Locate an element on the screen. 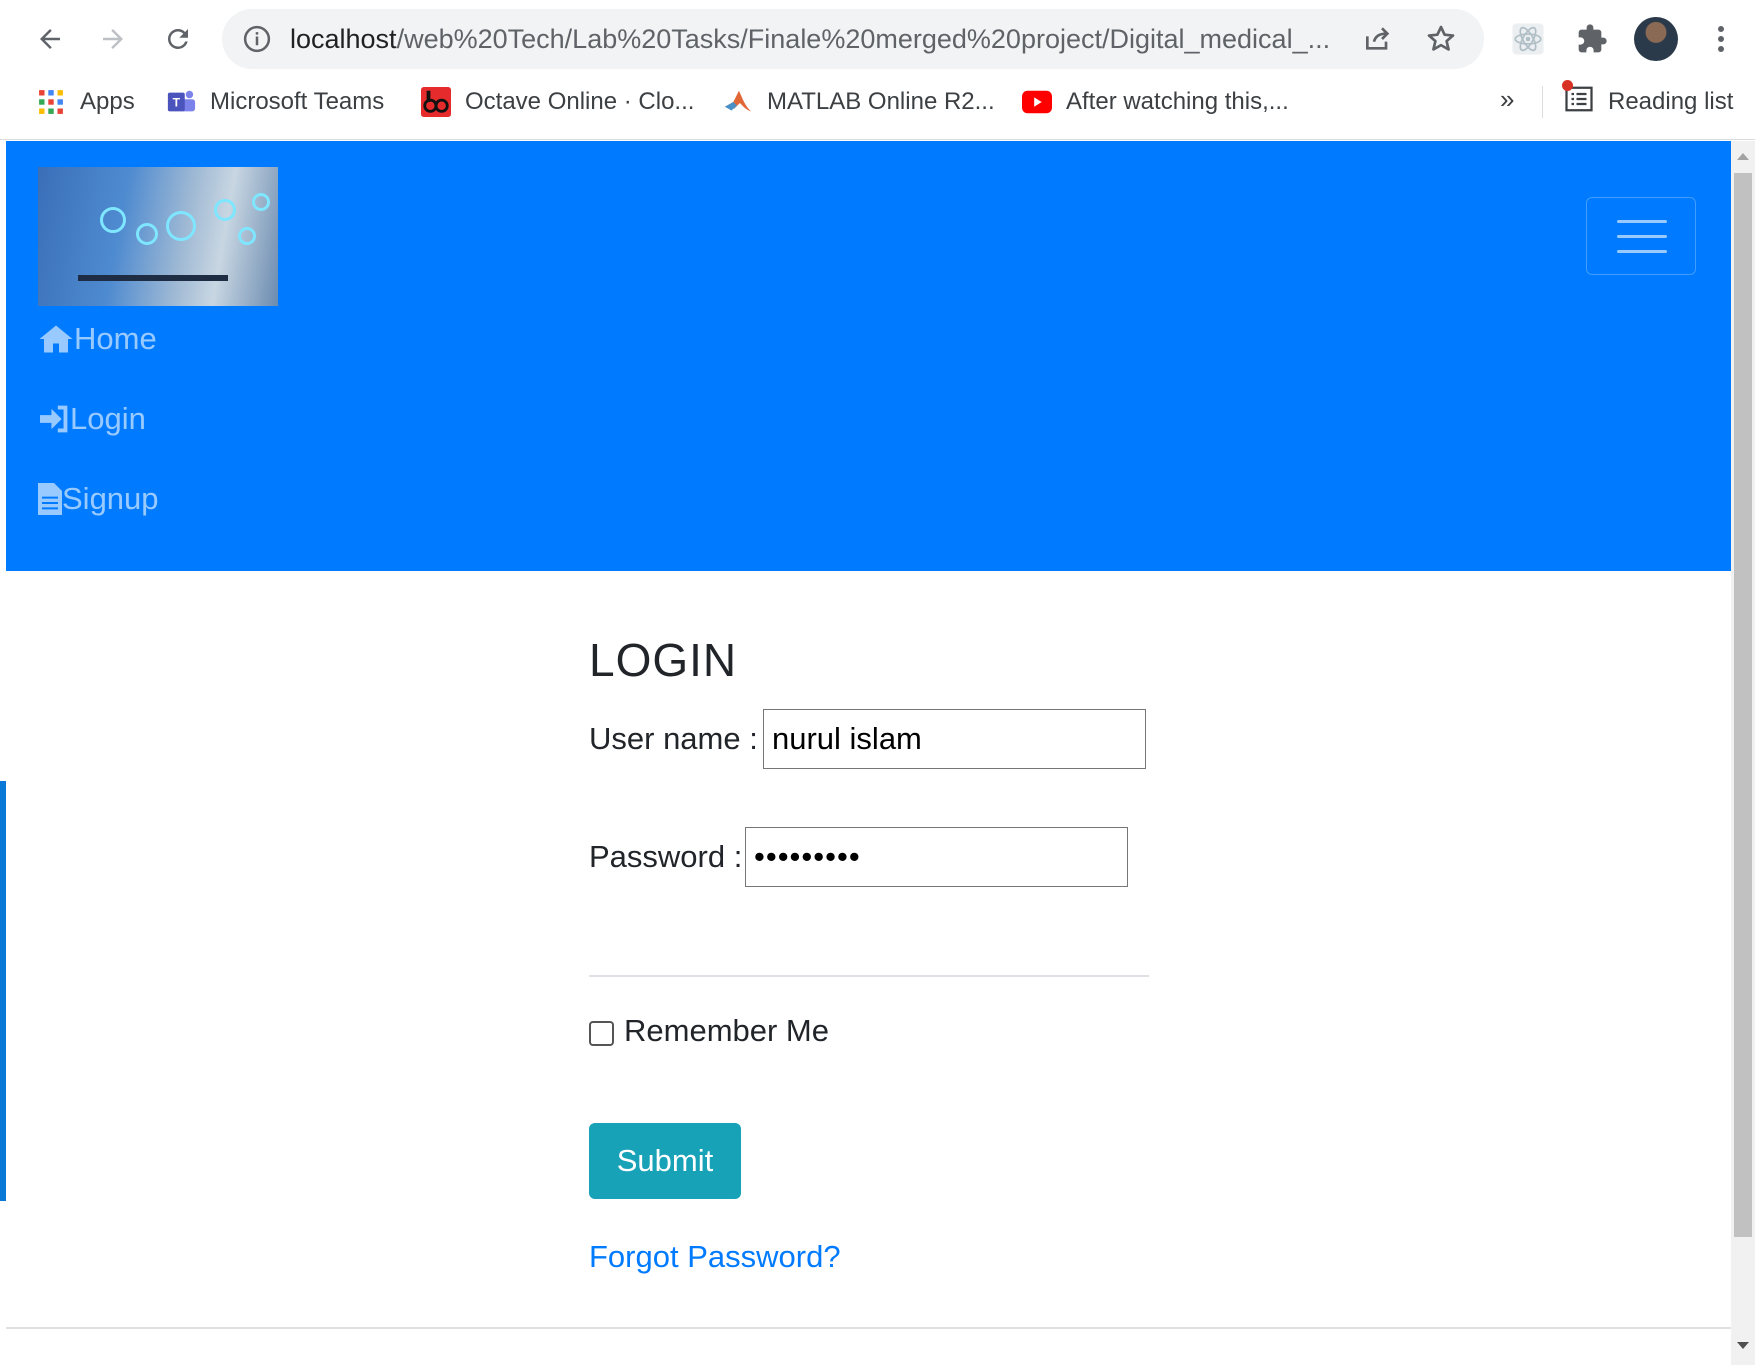 This screenshot has width=1755, height=1365. remember-me-checkbox is located at coordinates (601, 1033).